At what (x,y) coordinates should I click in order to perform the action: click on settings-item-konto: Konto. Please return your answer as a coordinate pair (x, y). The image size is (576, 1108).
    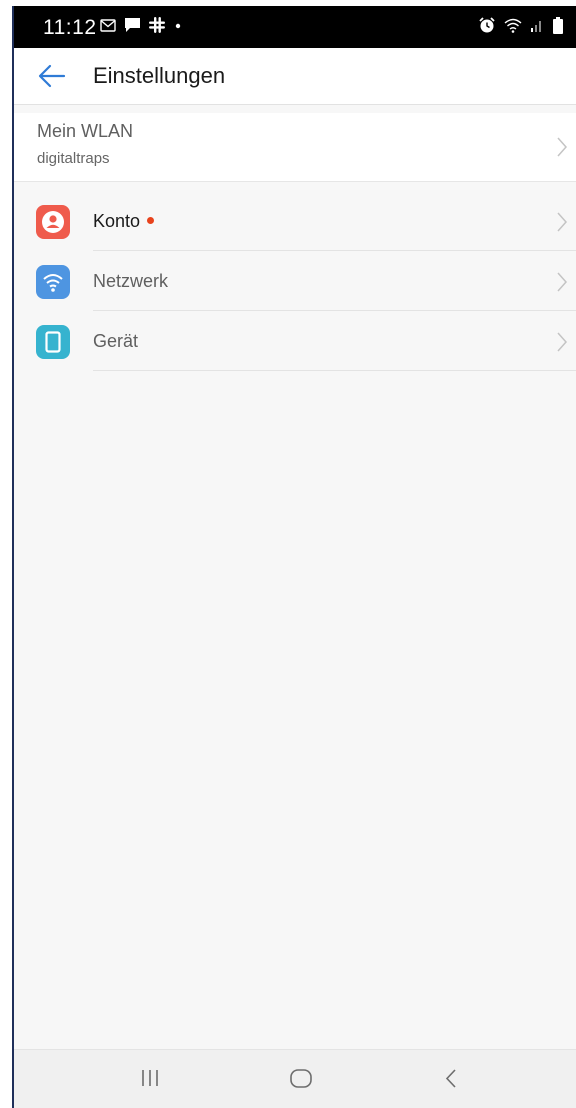
    Looking at the image, I should click on (295, 221).